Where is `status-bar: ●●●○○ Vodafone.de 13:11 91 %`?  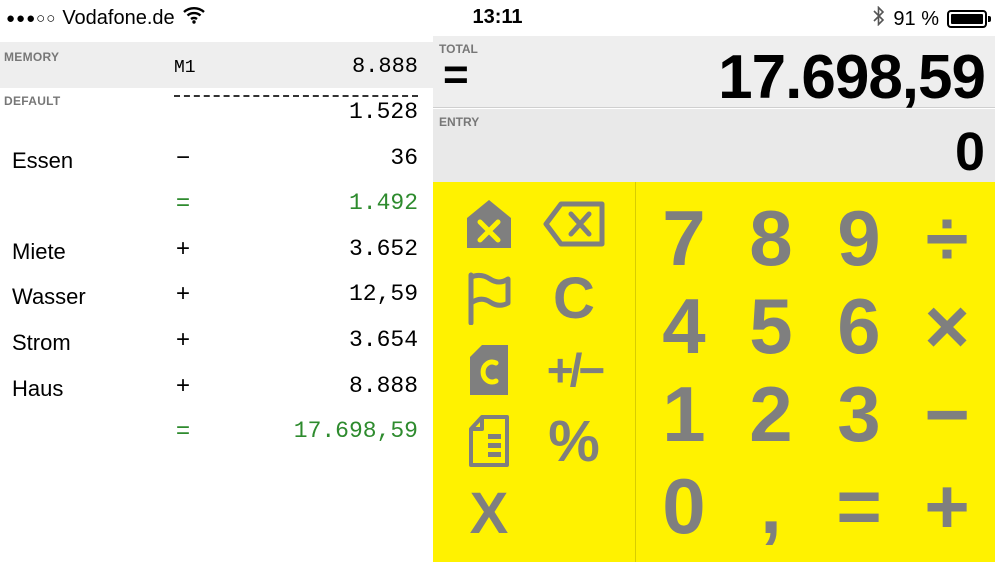 status-bar: ●●●○○ Vodafone.de 13:11 91 % is located at coordinates (497, 18).